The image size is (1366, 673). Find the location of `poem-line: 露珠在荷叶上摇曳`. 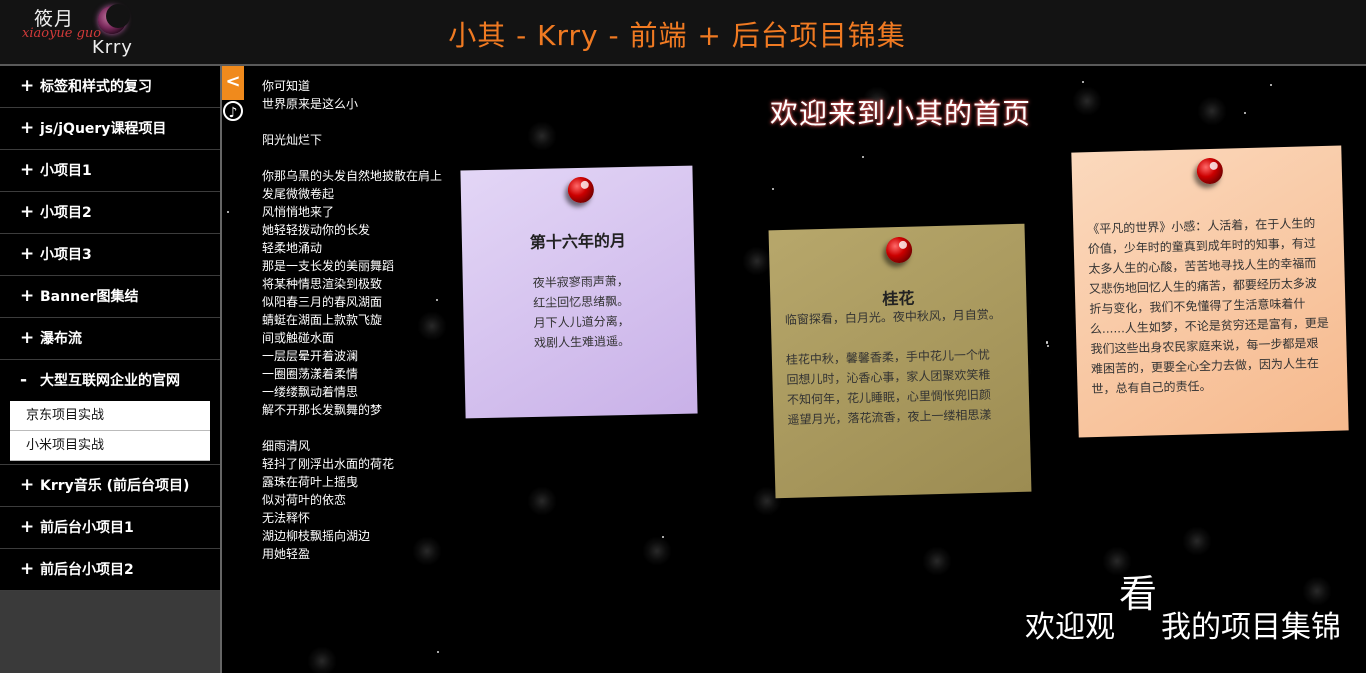

poem-line: 露珠在荷叶上摇曳 is located at coordinates (310, 482).